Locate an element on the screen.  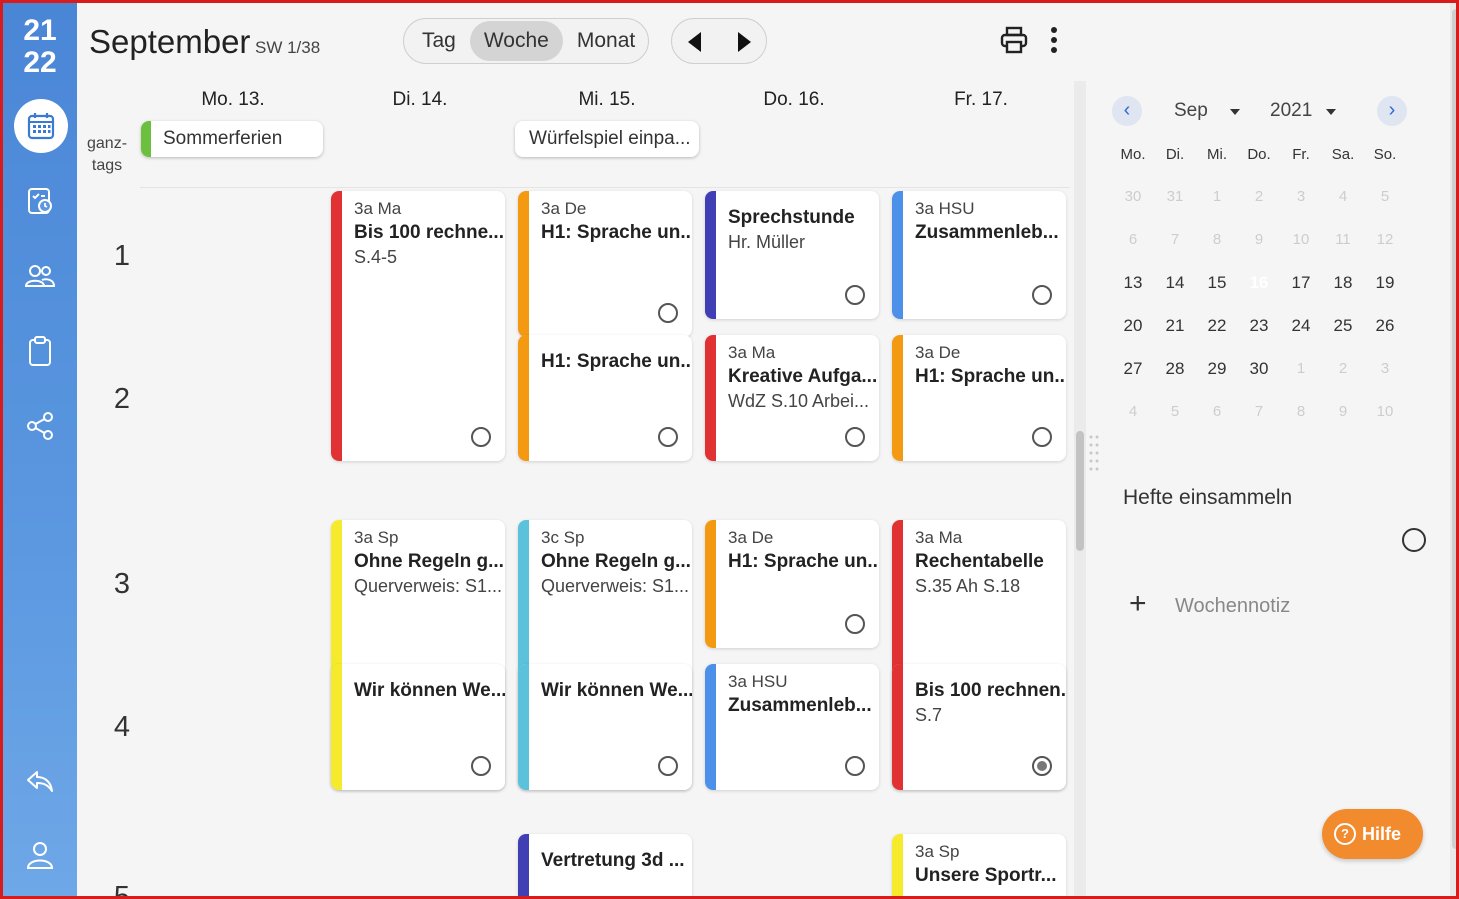
calendar-day: 14 is located at coordinates (1175, 283).